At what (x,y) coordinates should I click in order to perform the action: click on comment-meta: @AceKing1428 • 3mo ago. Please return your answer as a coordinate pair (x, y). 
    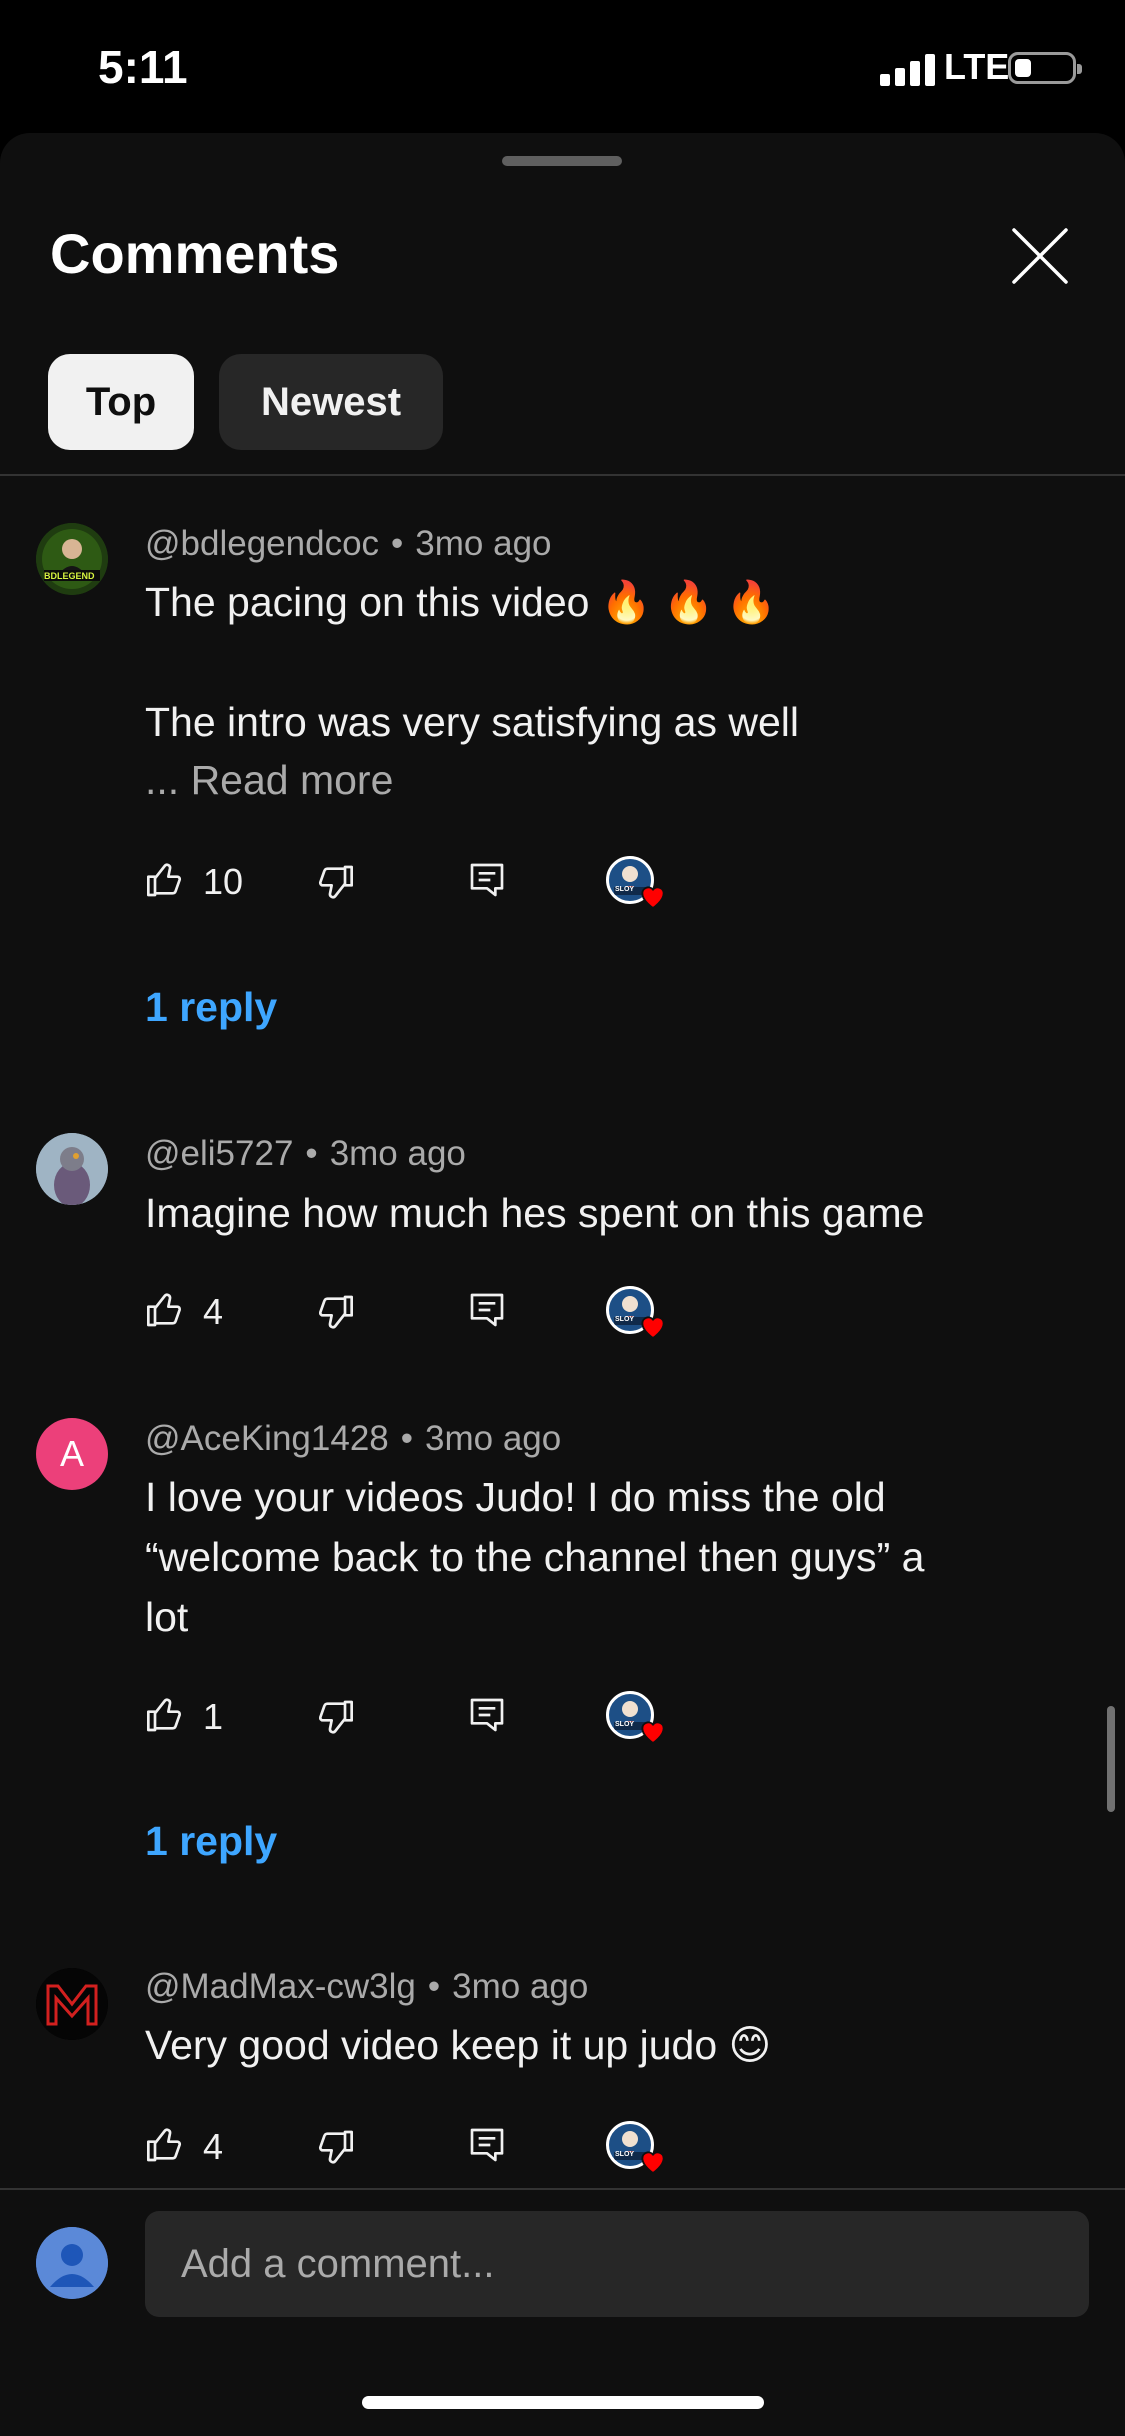
    Looking at the image, I should click on (353, 1438).